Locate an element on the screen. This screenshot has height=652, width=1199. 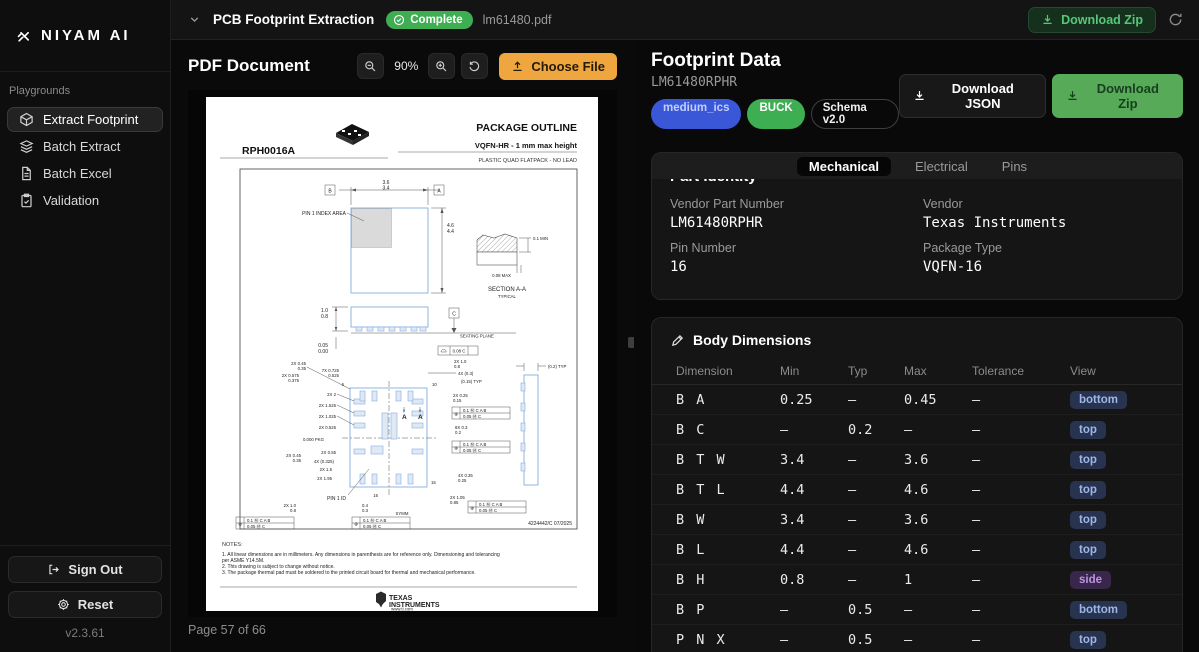
tab-mechanical: Mechanical is located at coordinates (844, 166).